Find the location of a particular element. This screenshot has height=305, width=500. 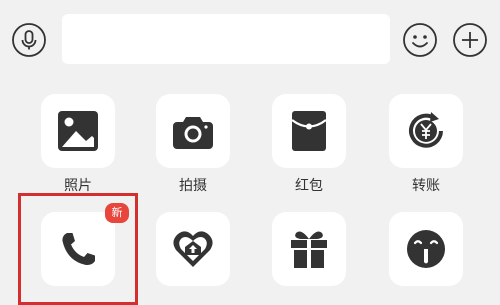

gift-icon is located at coordinates (309, 249).